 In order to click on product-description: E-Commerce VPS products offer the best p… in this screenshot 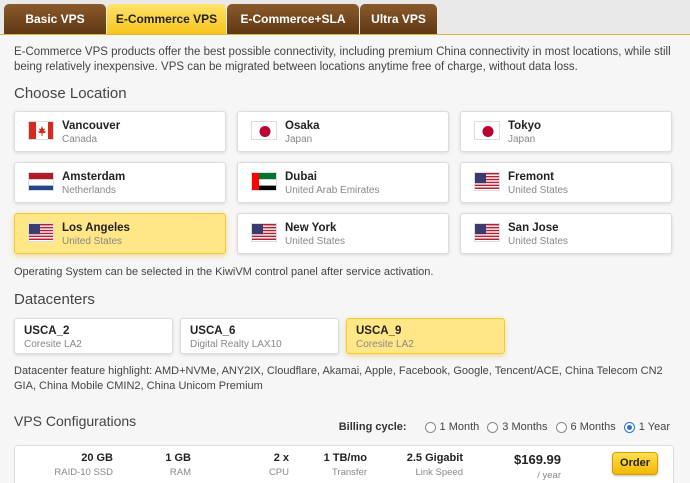, I will do `click(342, 59)`.